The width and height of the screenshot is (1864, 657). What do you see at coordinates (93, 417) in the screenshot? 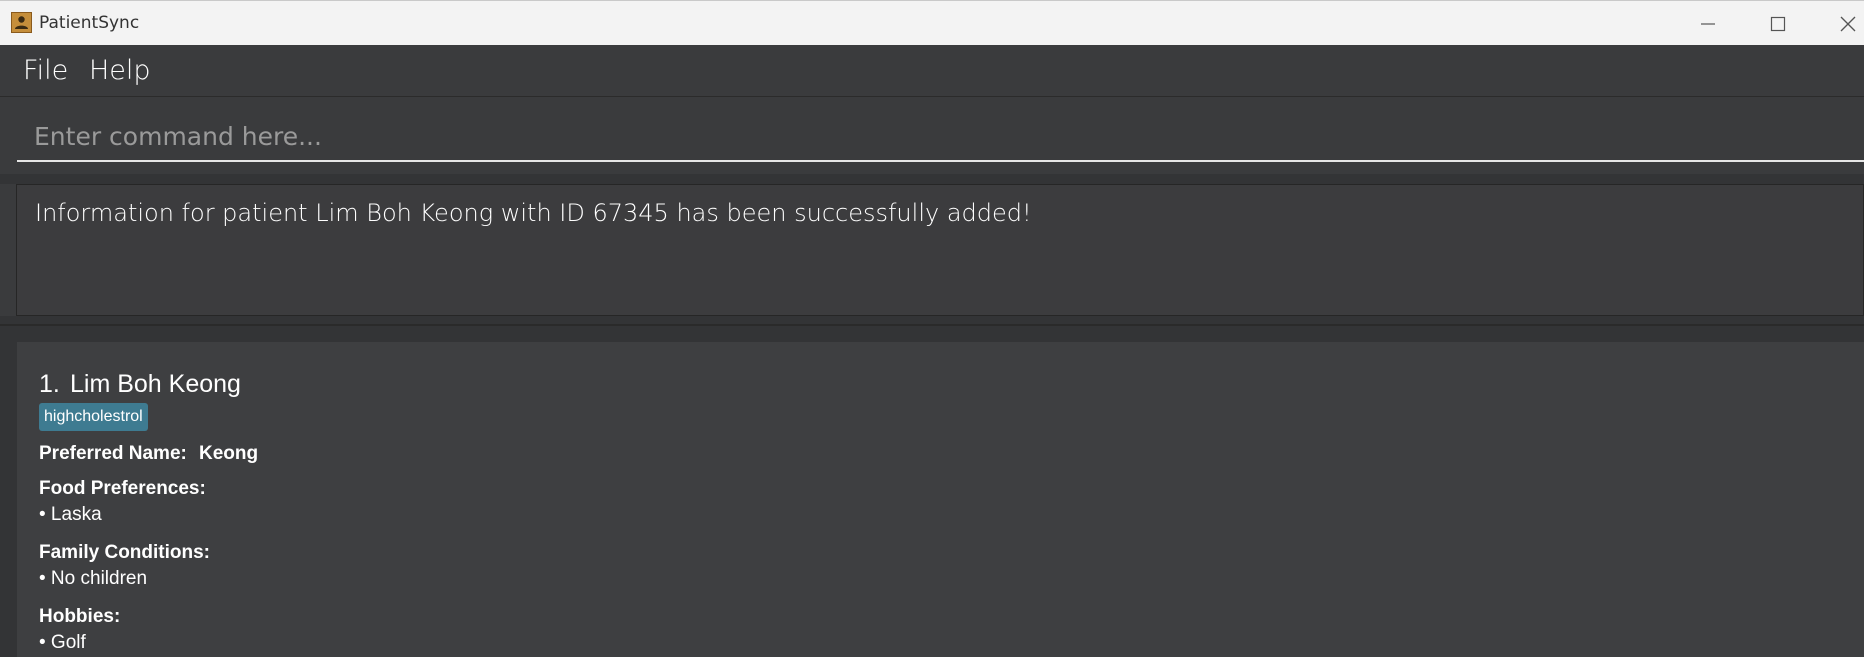
I see `tag-highcholestrol: highcholestrol` at bounding box center [93, 417].